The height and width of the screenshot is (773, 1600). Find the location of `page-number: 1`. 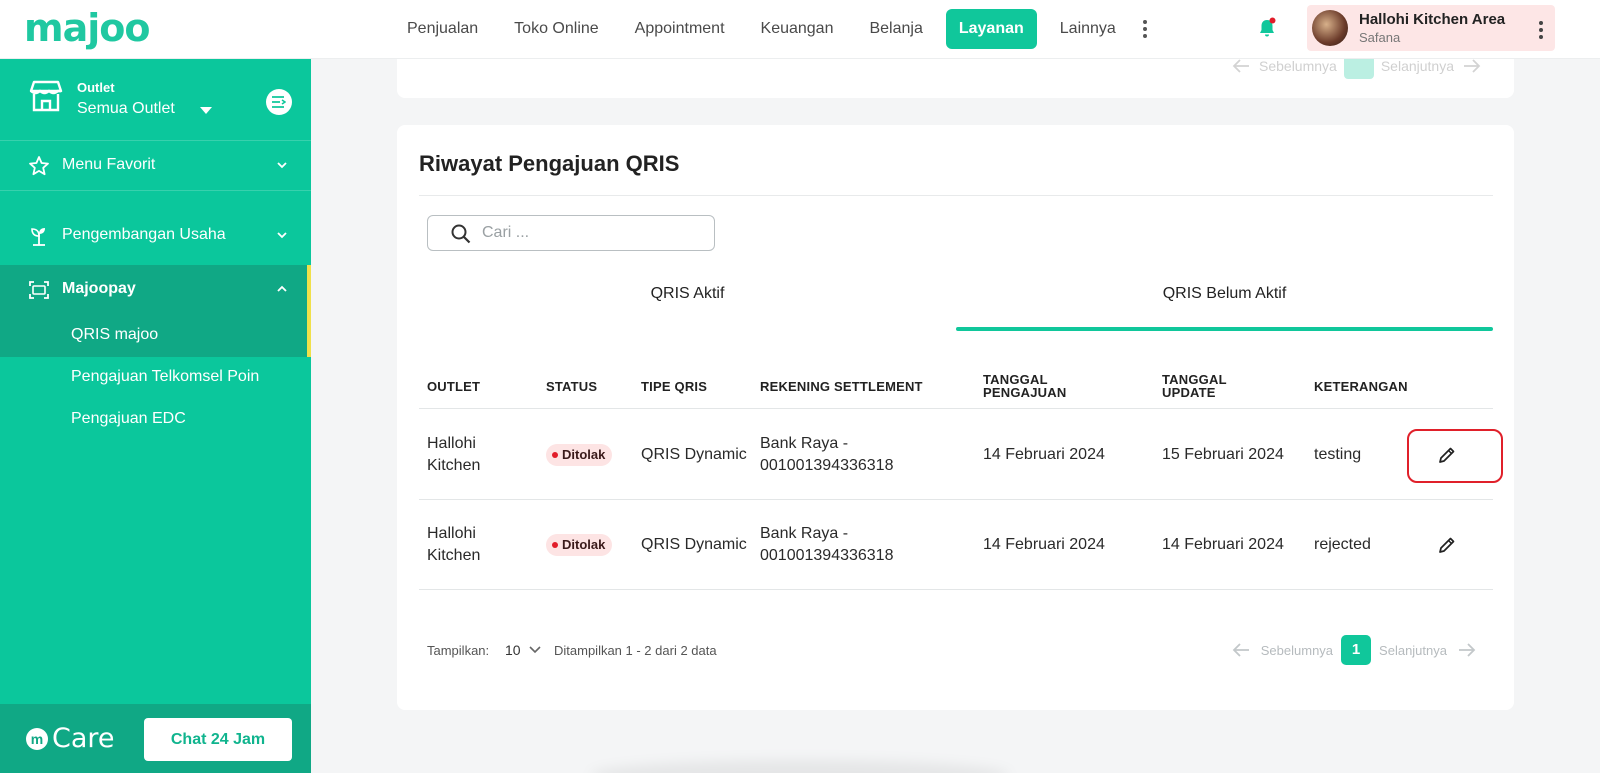

page-number: 1 is located at coordinates (1356, 650).